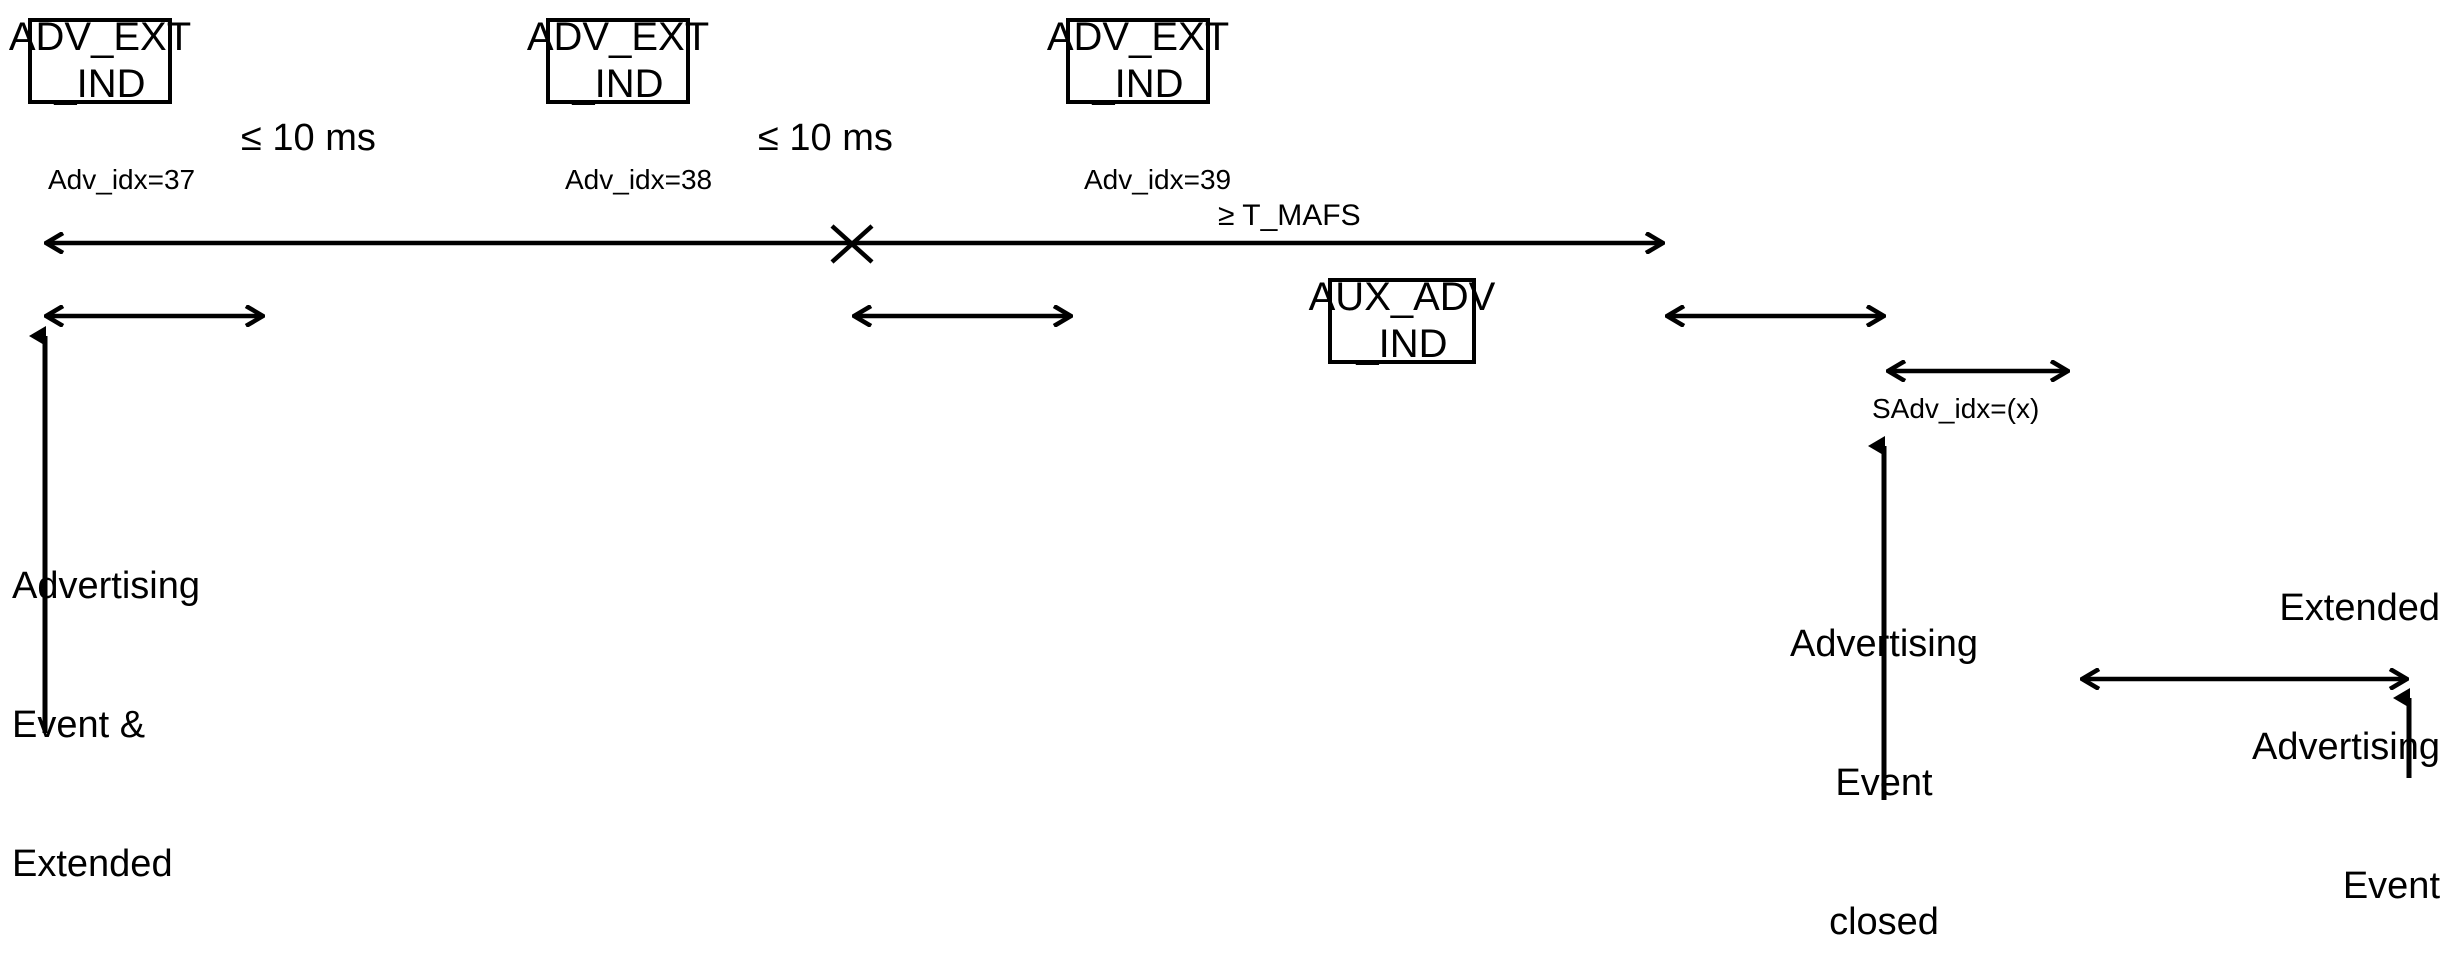  Describe the element at coordinates (308, 138) in the screenshot. I see `interval-label-1: ≤ 10 ms` at that location.